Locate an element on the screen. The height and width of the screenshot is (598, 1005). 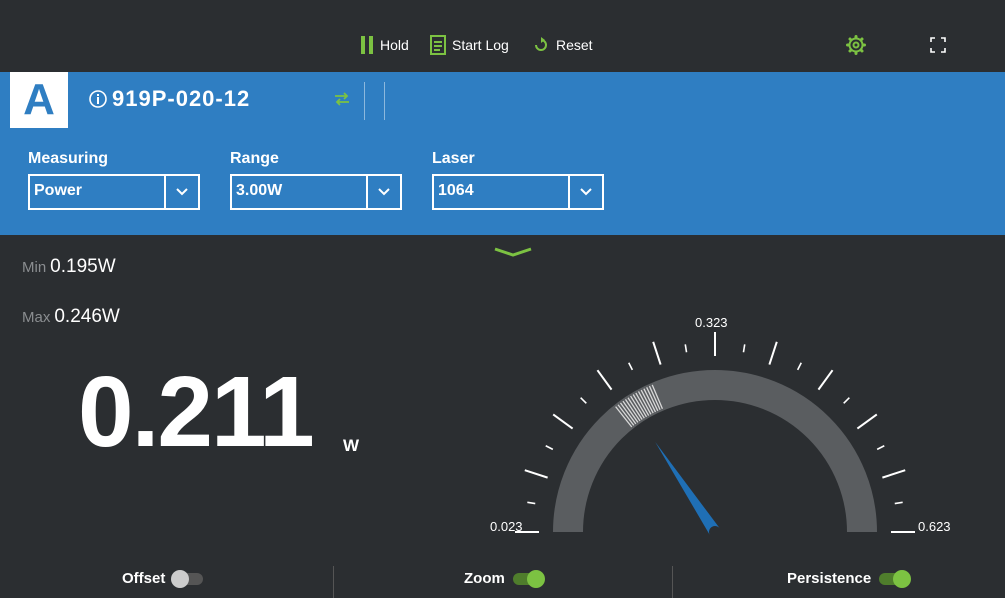
measuring-value: Power is located at coordinates (58, 190).